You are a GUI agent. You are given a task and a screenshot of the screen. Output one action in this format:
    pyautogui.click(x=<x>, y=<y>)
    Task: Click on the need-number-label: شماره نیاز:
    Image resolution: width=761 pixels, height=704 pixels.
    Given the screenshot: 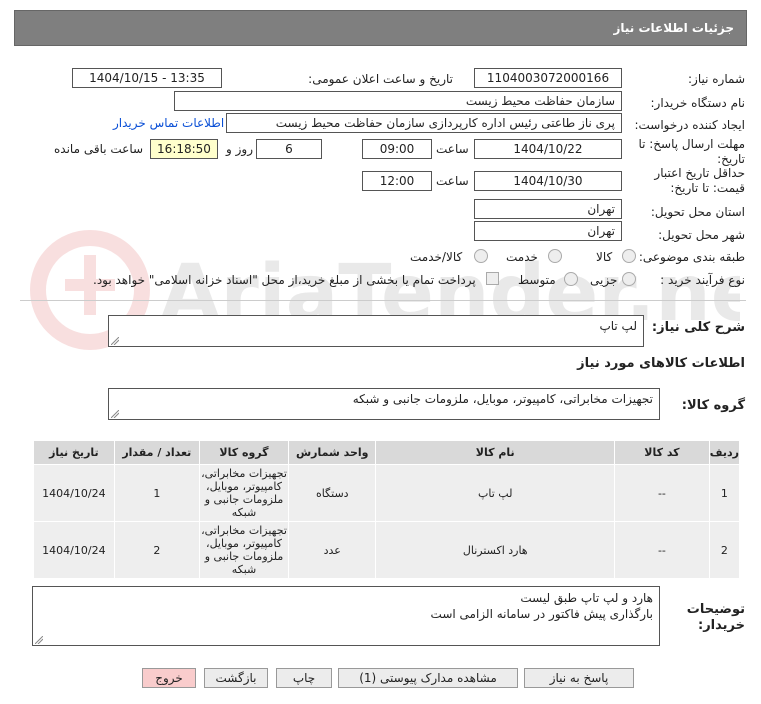 What is the action you would take?
    pyautogui.click(x=716, y=79)
    